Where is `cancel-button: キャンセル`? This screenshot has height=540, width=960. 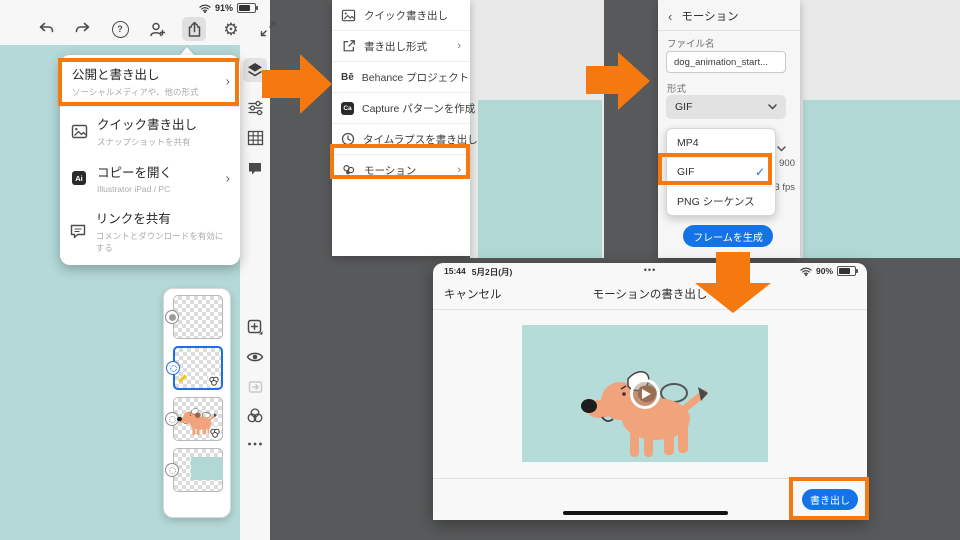
cancel-button: キャンセル is located at coordinates (473, 294).